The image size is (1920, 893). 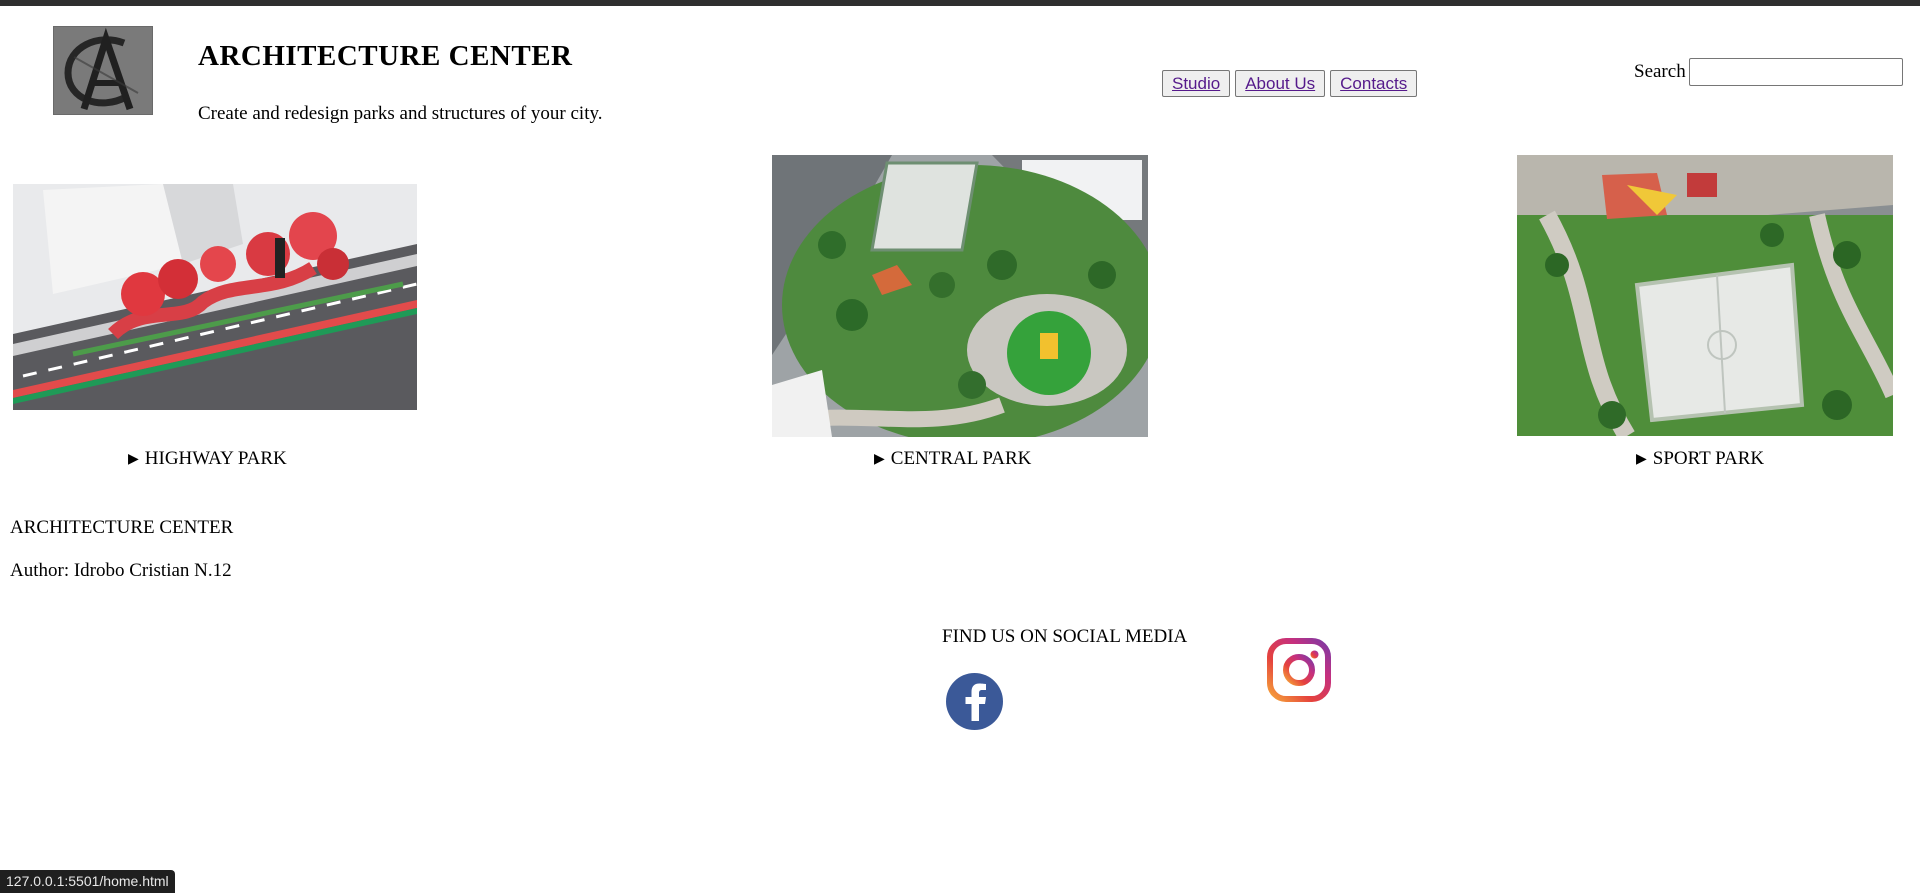 I want to click on park-label: SPORT PARK, so click(x=1708, y=458).